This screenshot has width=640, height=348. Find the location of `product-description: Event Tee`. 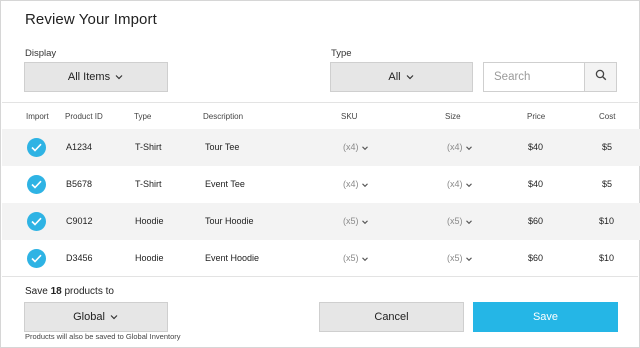

product-description: Event Tee is located at coordinates (225, 184).